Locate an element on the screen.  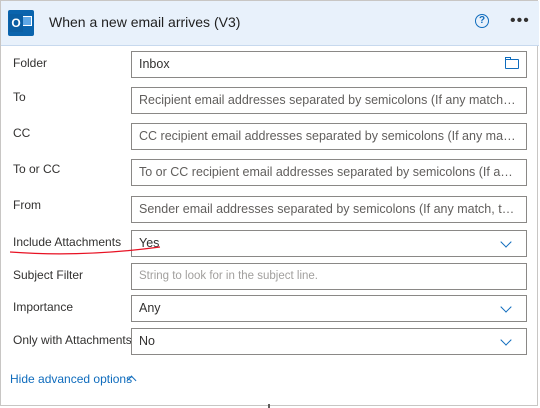
from-label: From is located at coordinates (27, 205).